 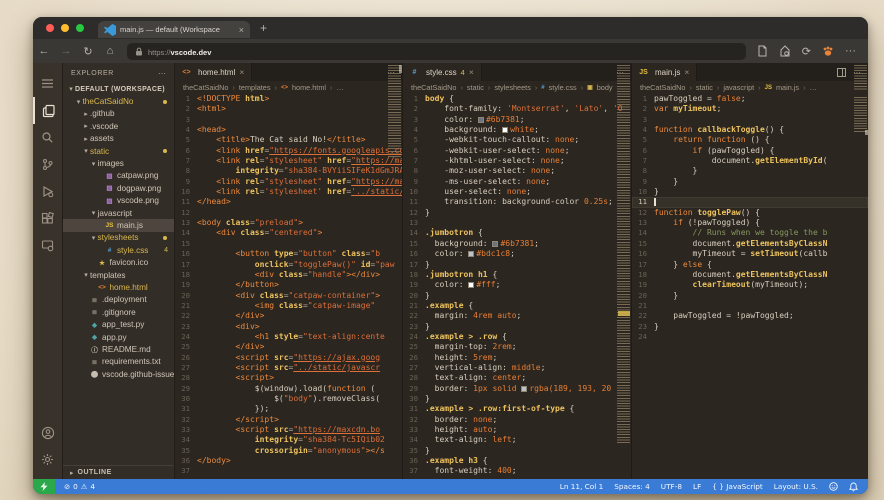 What do you see at coordinates (750, 182) in the screenshot?
I see `code-line: 9 }` at bounding box center [750, 182].